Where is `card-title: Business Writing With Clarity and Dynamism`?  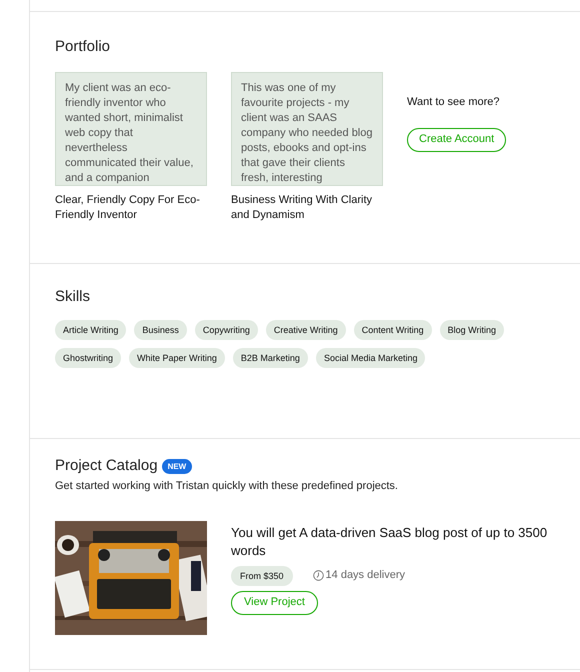
card-title: Business Writing With Clarity and Dynamism is located at coordinates (307, 208).